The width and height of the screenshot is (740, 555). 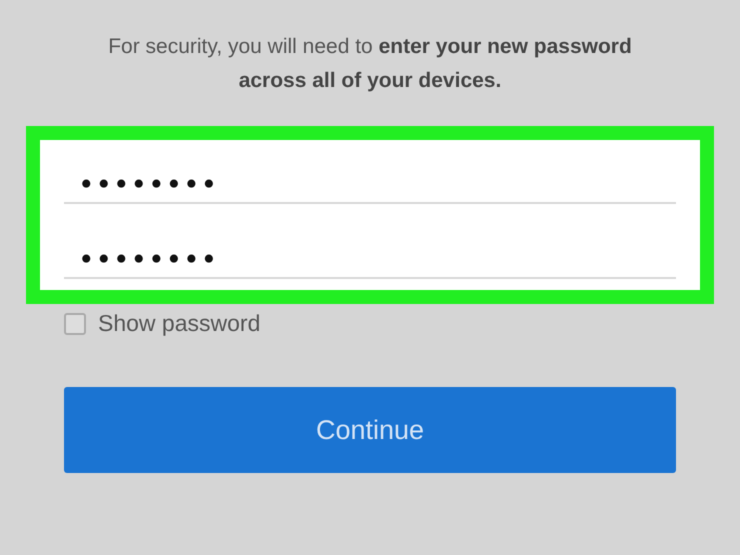 I want to click on security-message: For security, you will need to enter your new password across all of your devices., so click(x=370, y=64).